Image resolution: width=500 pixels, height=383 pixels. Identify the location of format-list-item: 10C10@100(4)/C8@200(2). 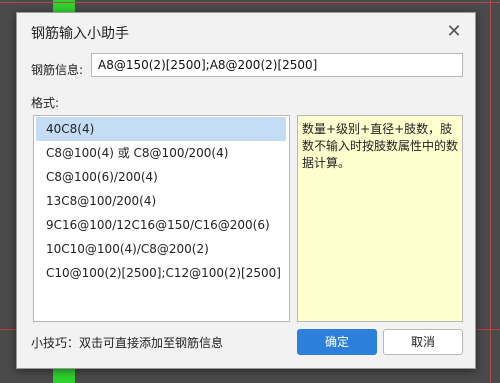
(161, 249).